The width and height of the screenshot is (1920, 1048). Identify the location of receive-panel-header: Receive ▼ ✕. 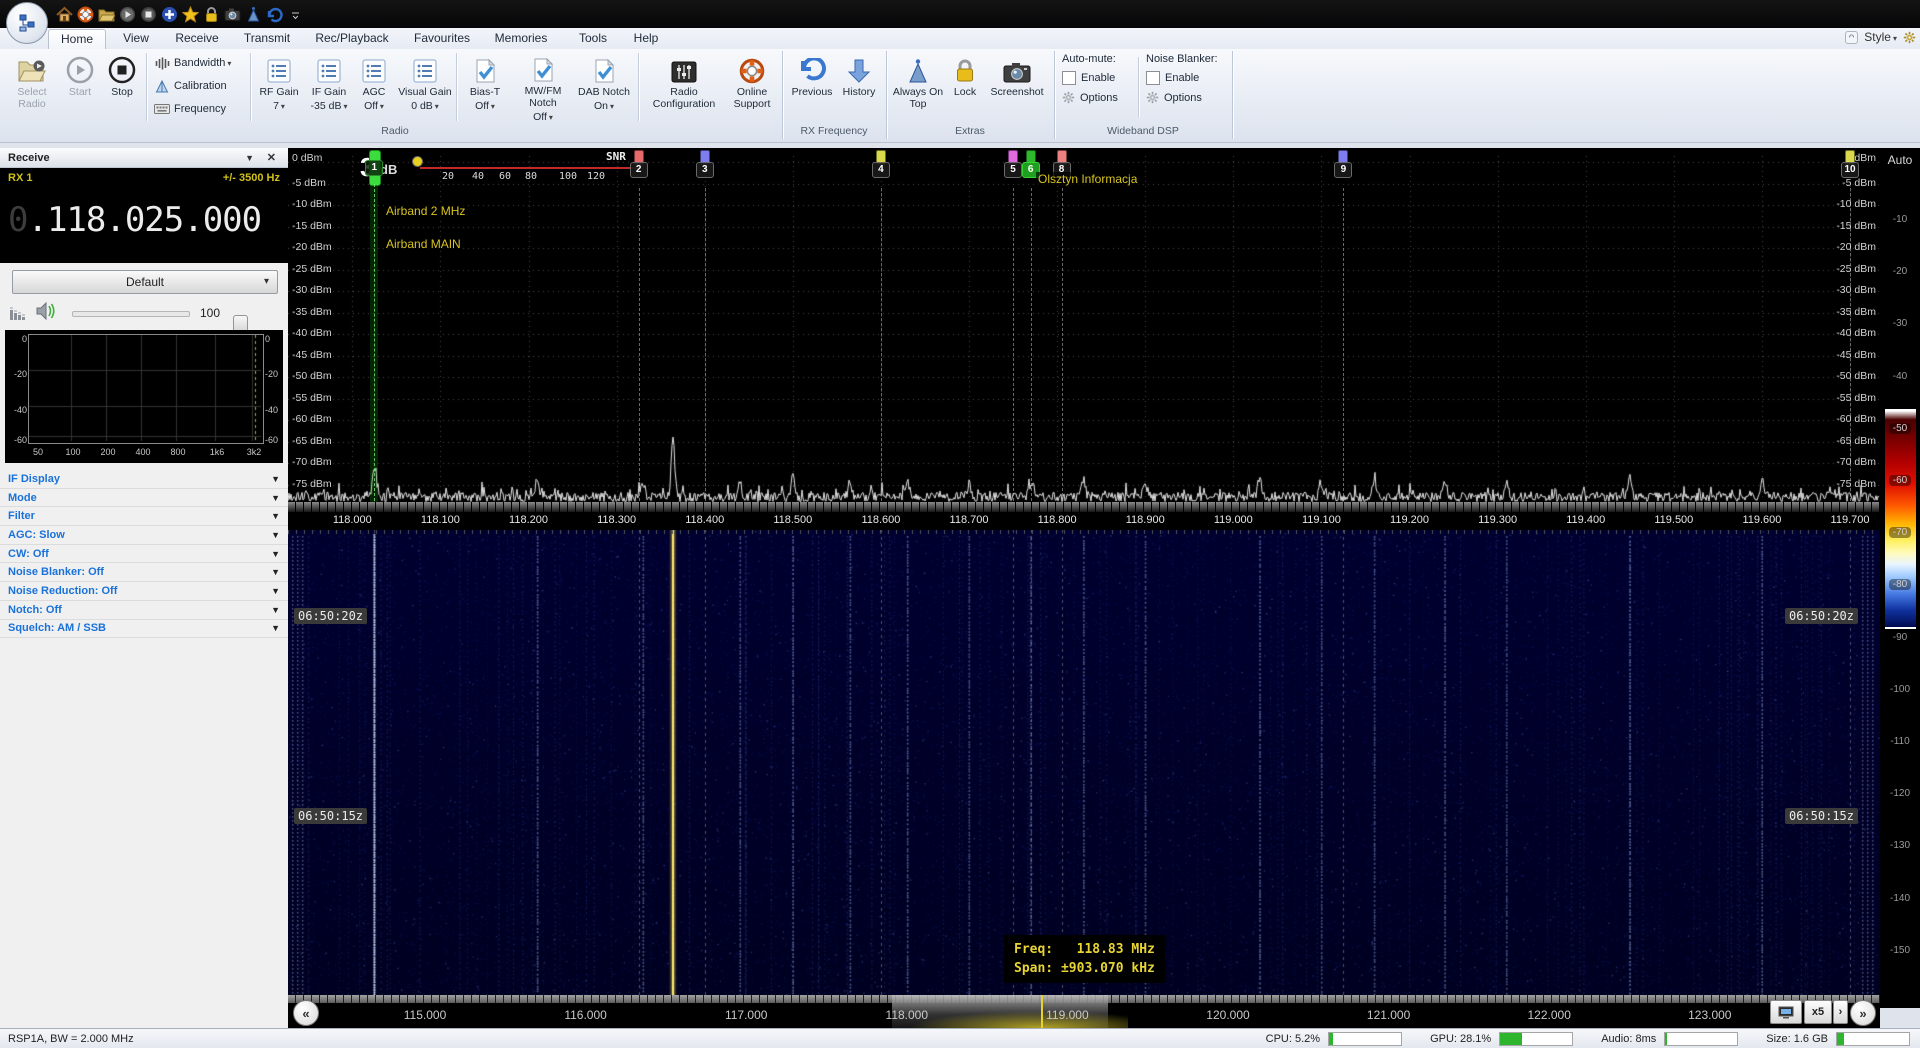
(144, 158).